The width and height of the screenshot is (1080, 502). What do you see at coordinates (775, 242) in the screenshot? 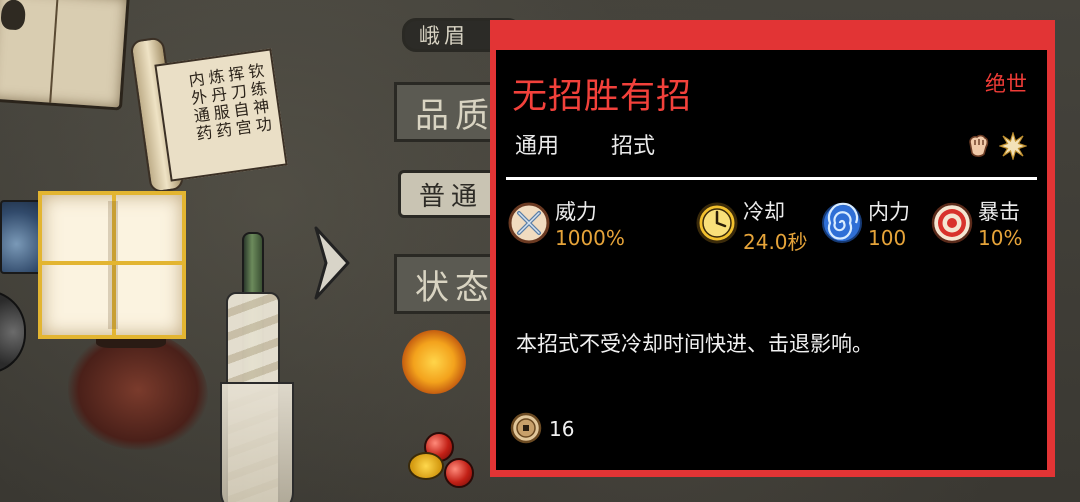
I see `stat-value: 24.0秒` at bounding box center [775, 242].